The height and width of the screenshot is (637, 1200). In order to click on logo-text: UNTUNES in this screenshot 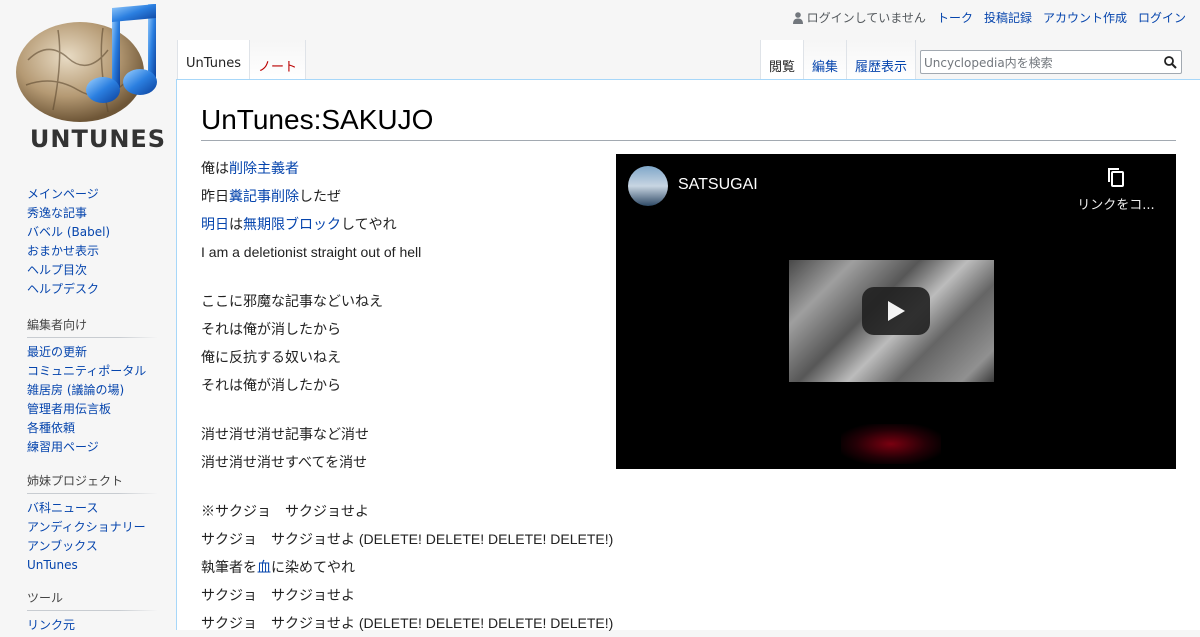, I will do `click(98, 139)`.